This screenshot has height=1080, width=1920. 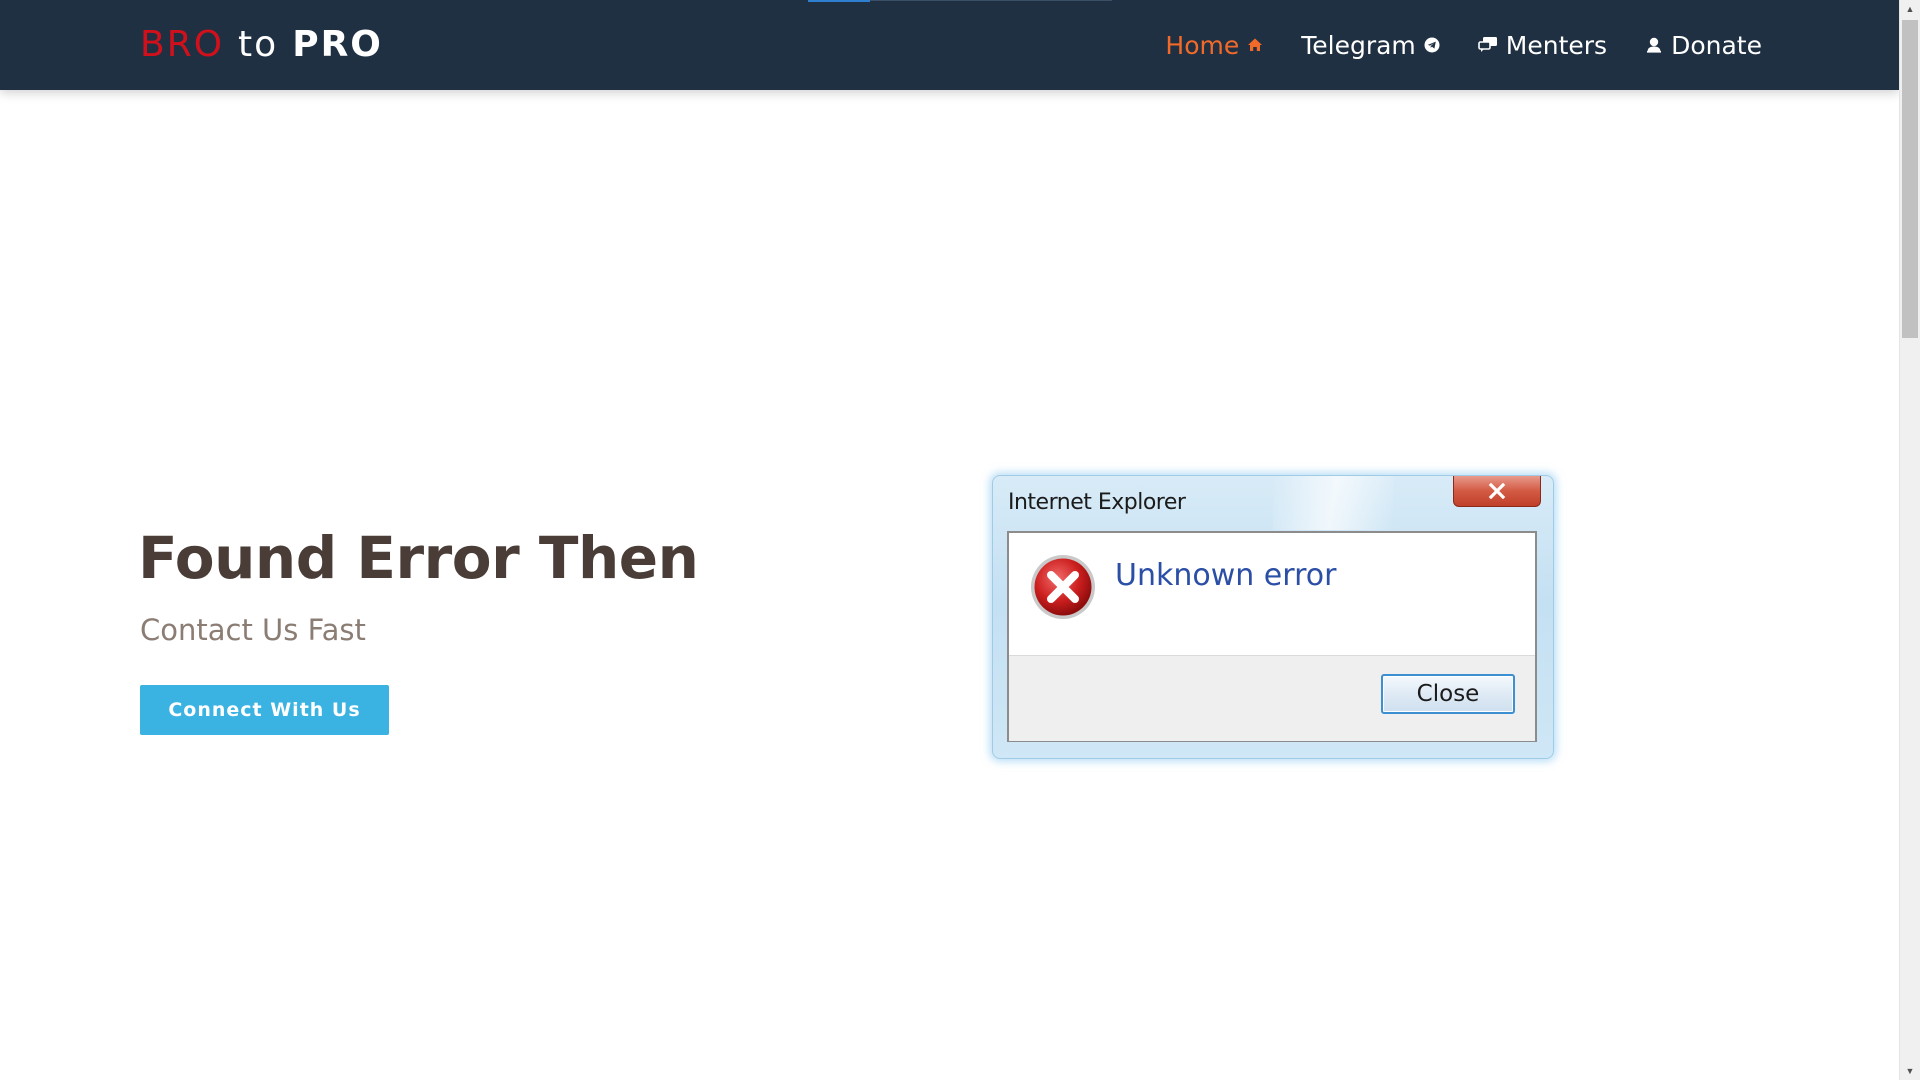 What do you see at coordinates (1333, 503) in the screenshot?
I see `dialog-glass-sheen` at bounding box center [1333, 503].